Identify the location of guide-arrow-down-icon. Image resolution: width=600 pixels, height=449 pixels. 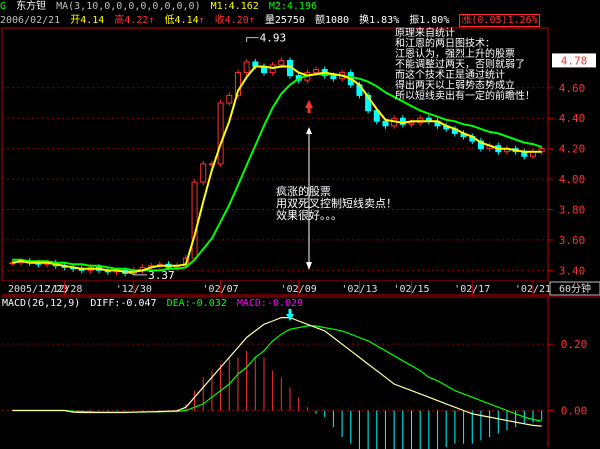
(309, 266).